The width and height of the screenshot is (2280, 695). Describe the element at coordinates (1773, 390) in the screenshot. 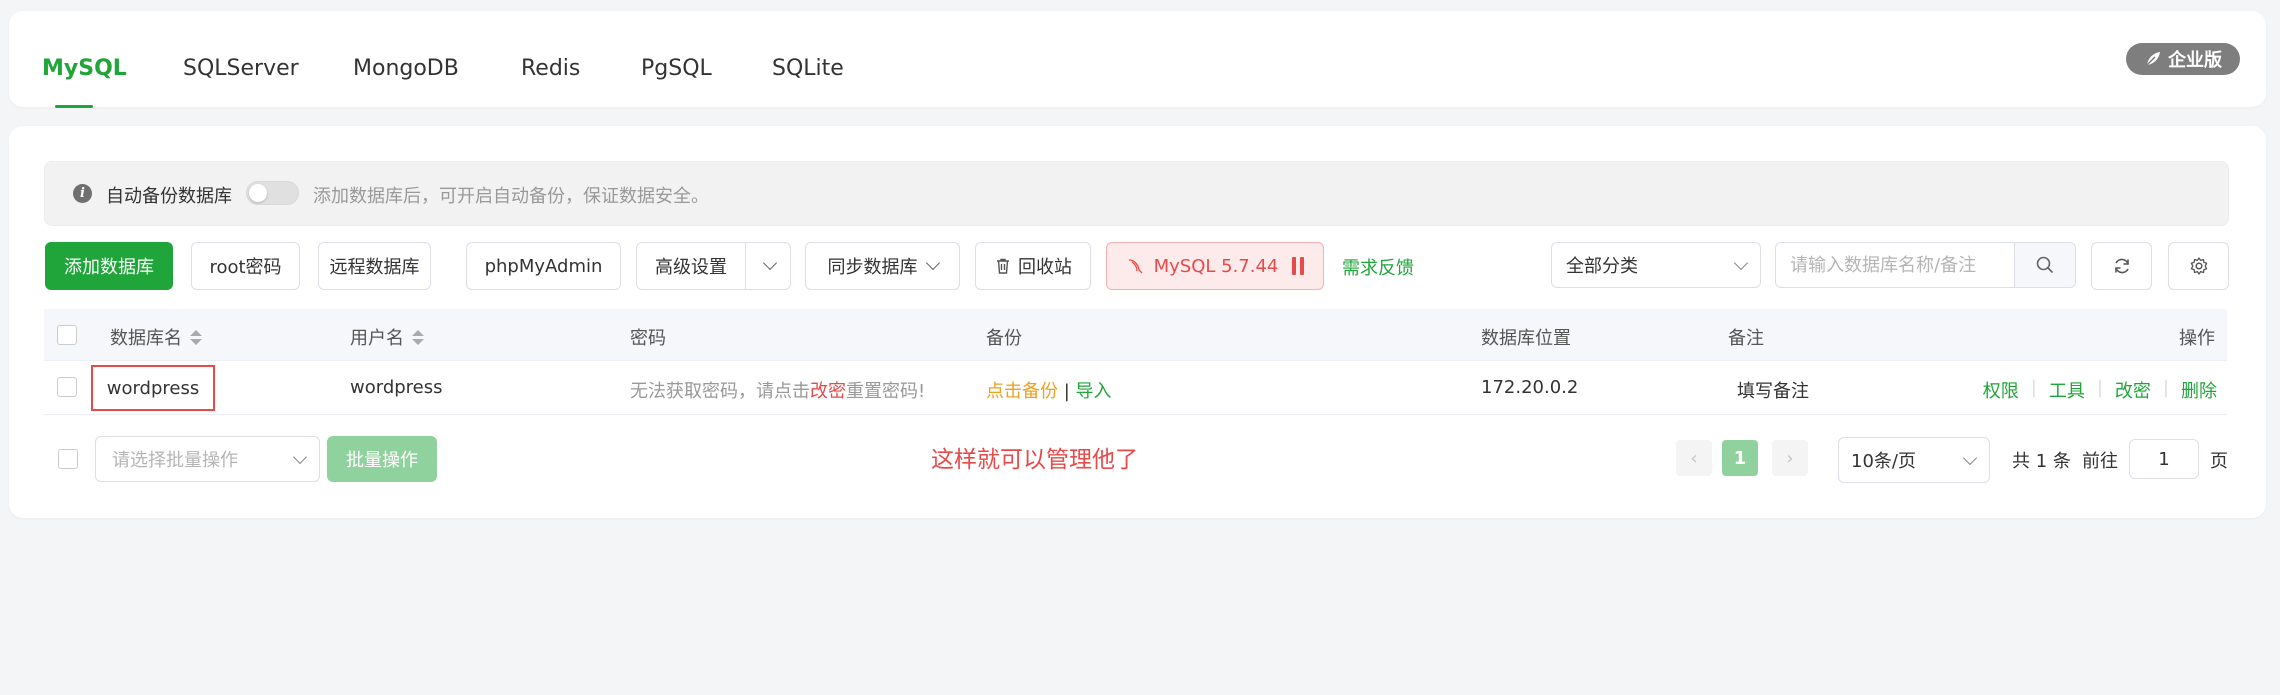

I see `note-field: 填写备注` at that location.